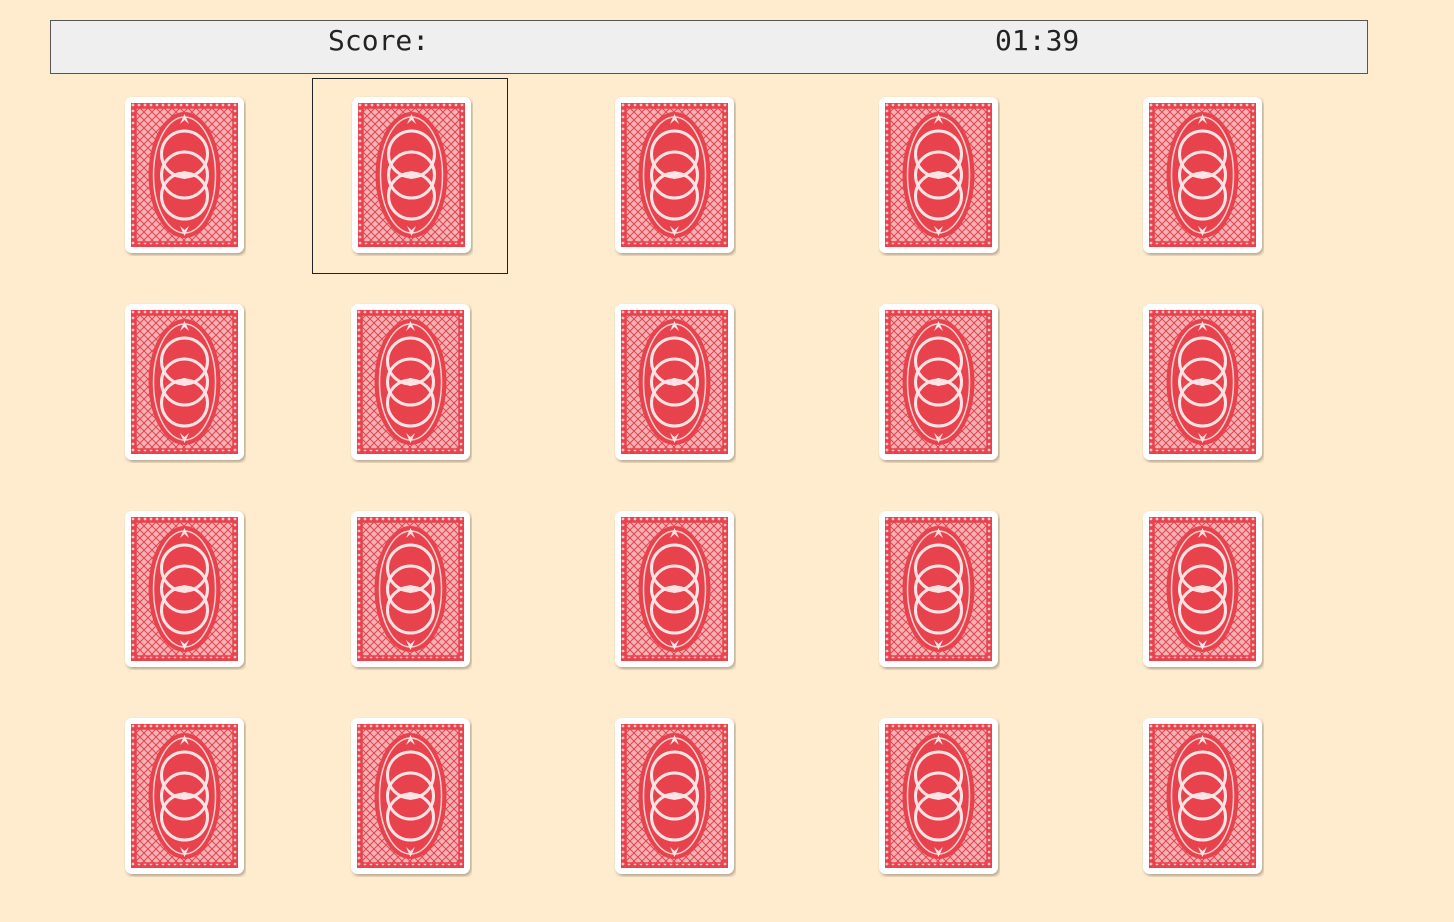 The height and width of the screenshot is (922, 1454). I want to click on timer: 01:39, so click(1037, 40).